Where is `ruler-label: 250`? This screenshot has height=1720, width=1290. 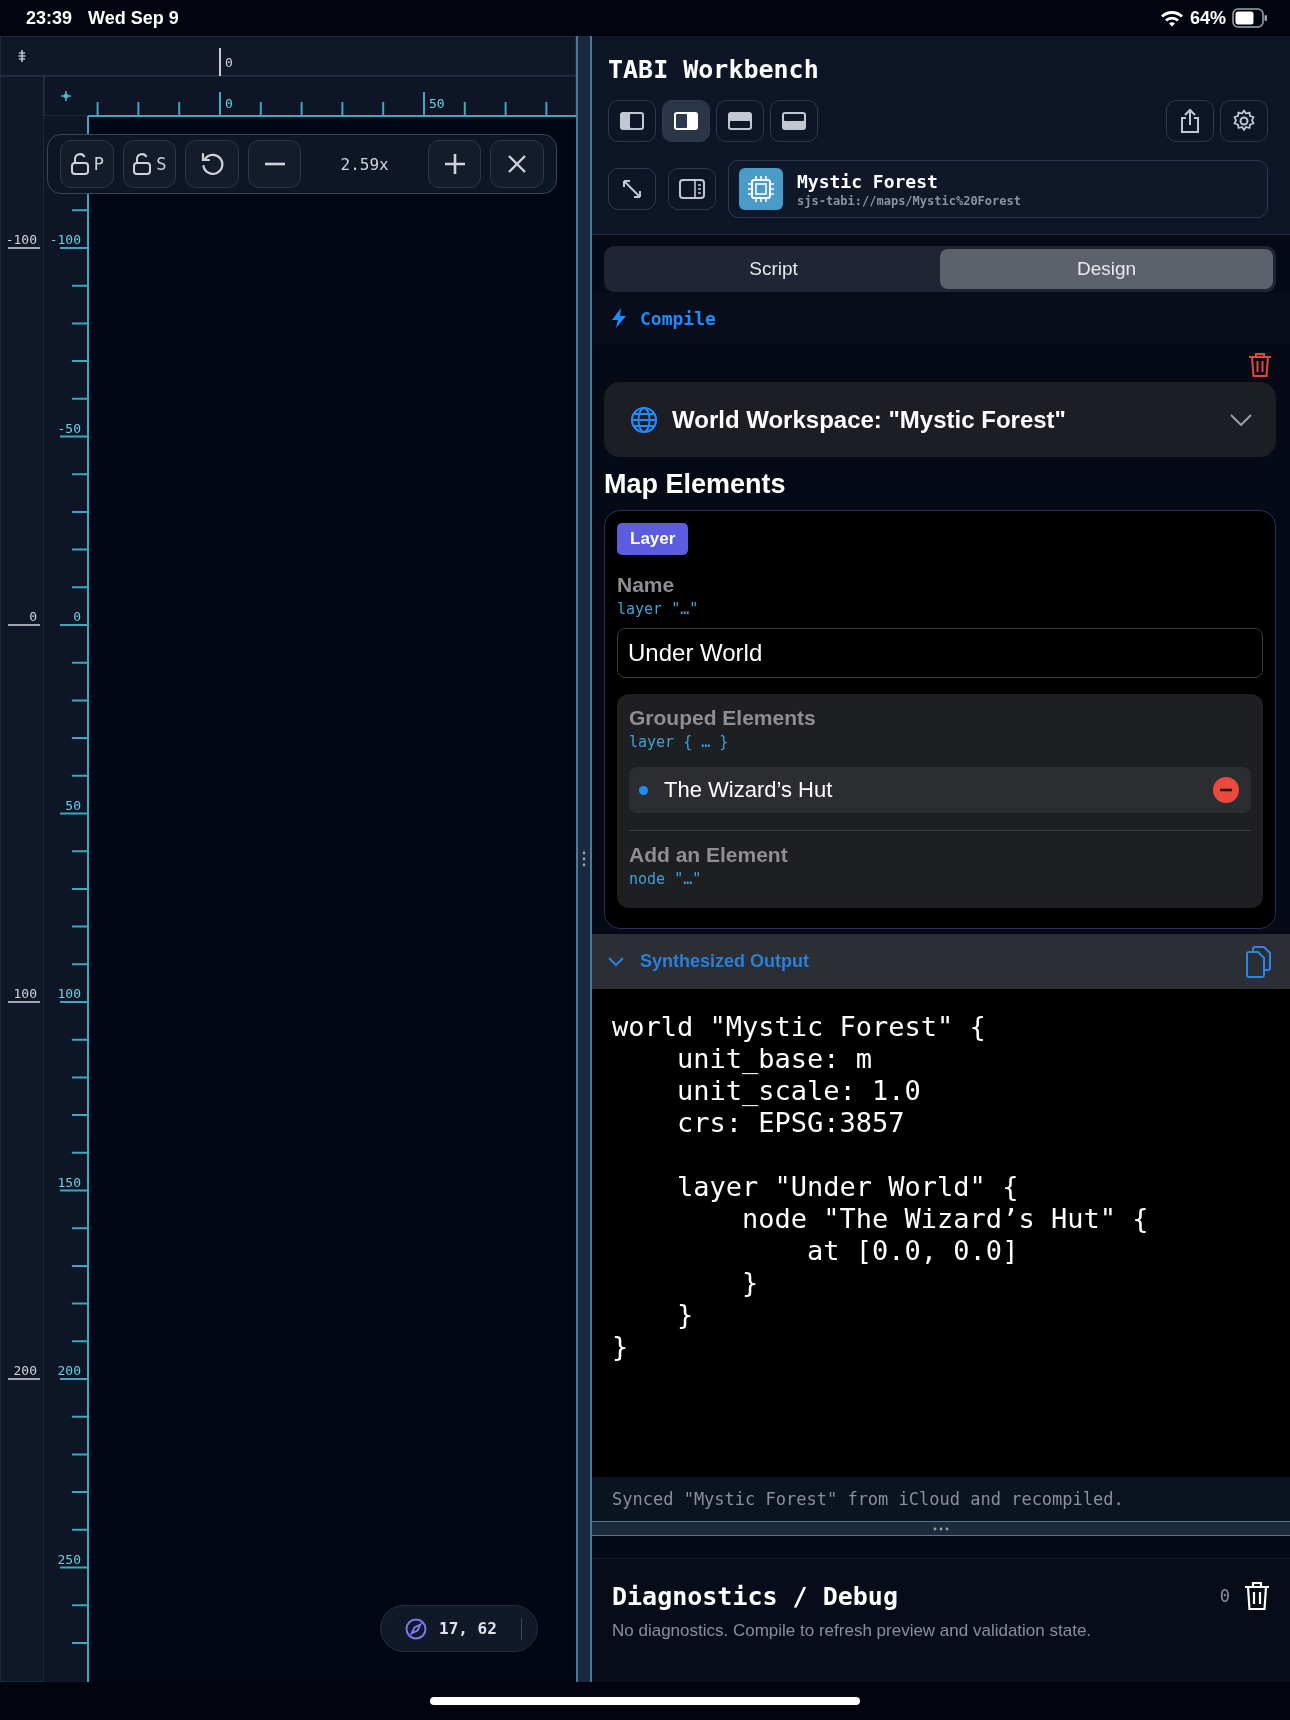
ruler-label: 250 is located at coordinates (69, 1559).